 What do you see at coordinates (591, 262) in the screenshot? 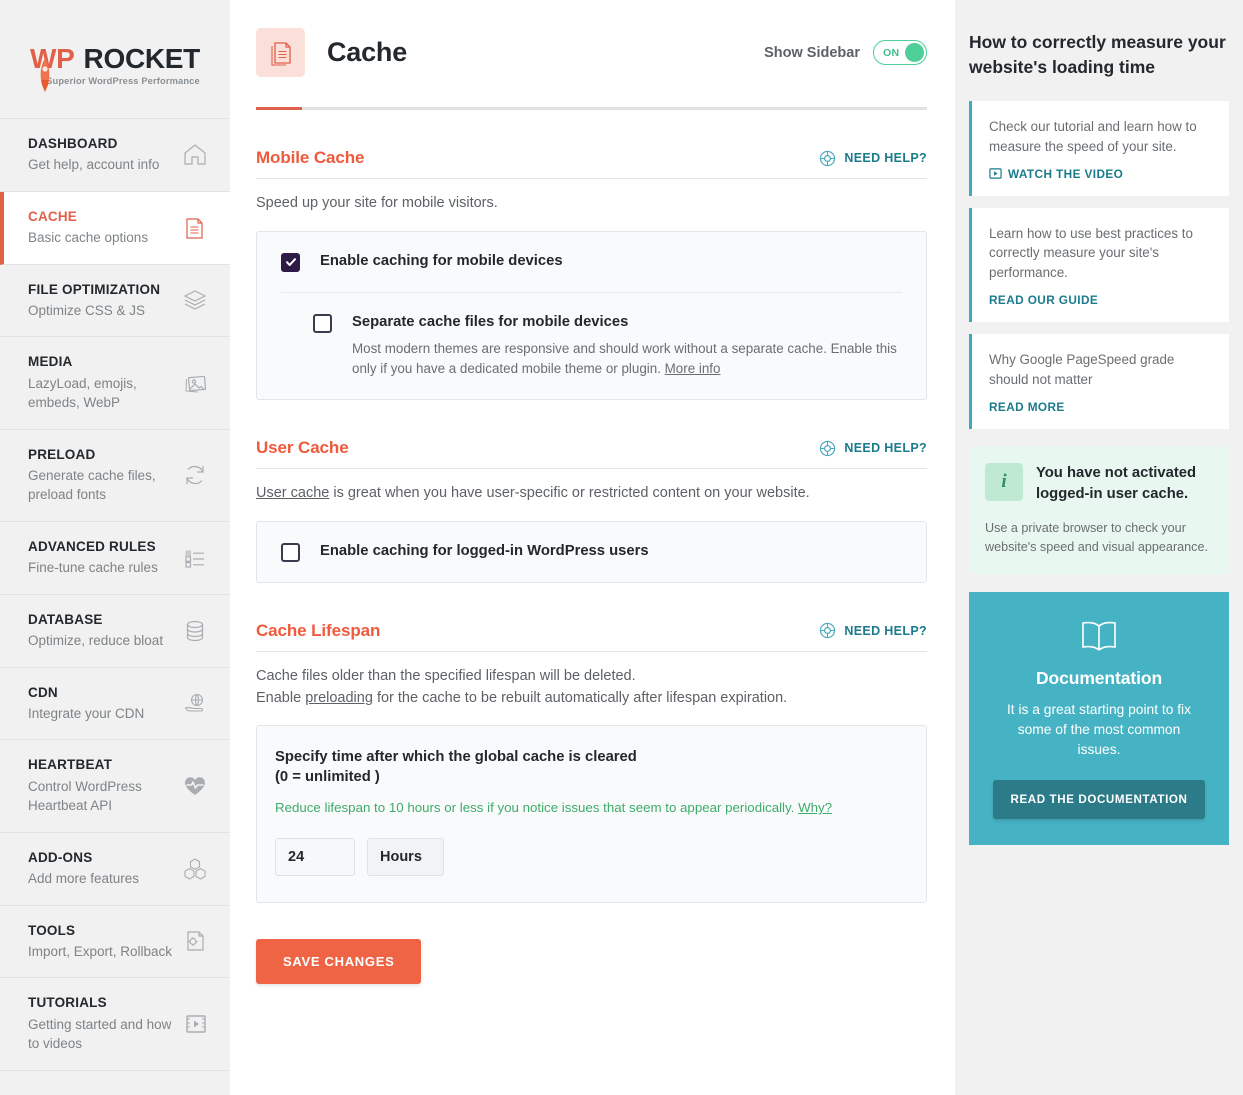
I see `field-enable-mobile-cache: Enable caching for mobile devices` at bounding box center [591, 262].